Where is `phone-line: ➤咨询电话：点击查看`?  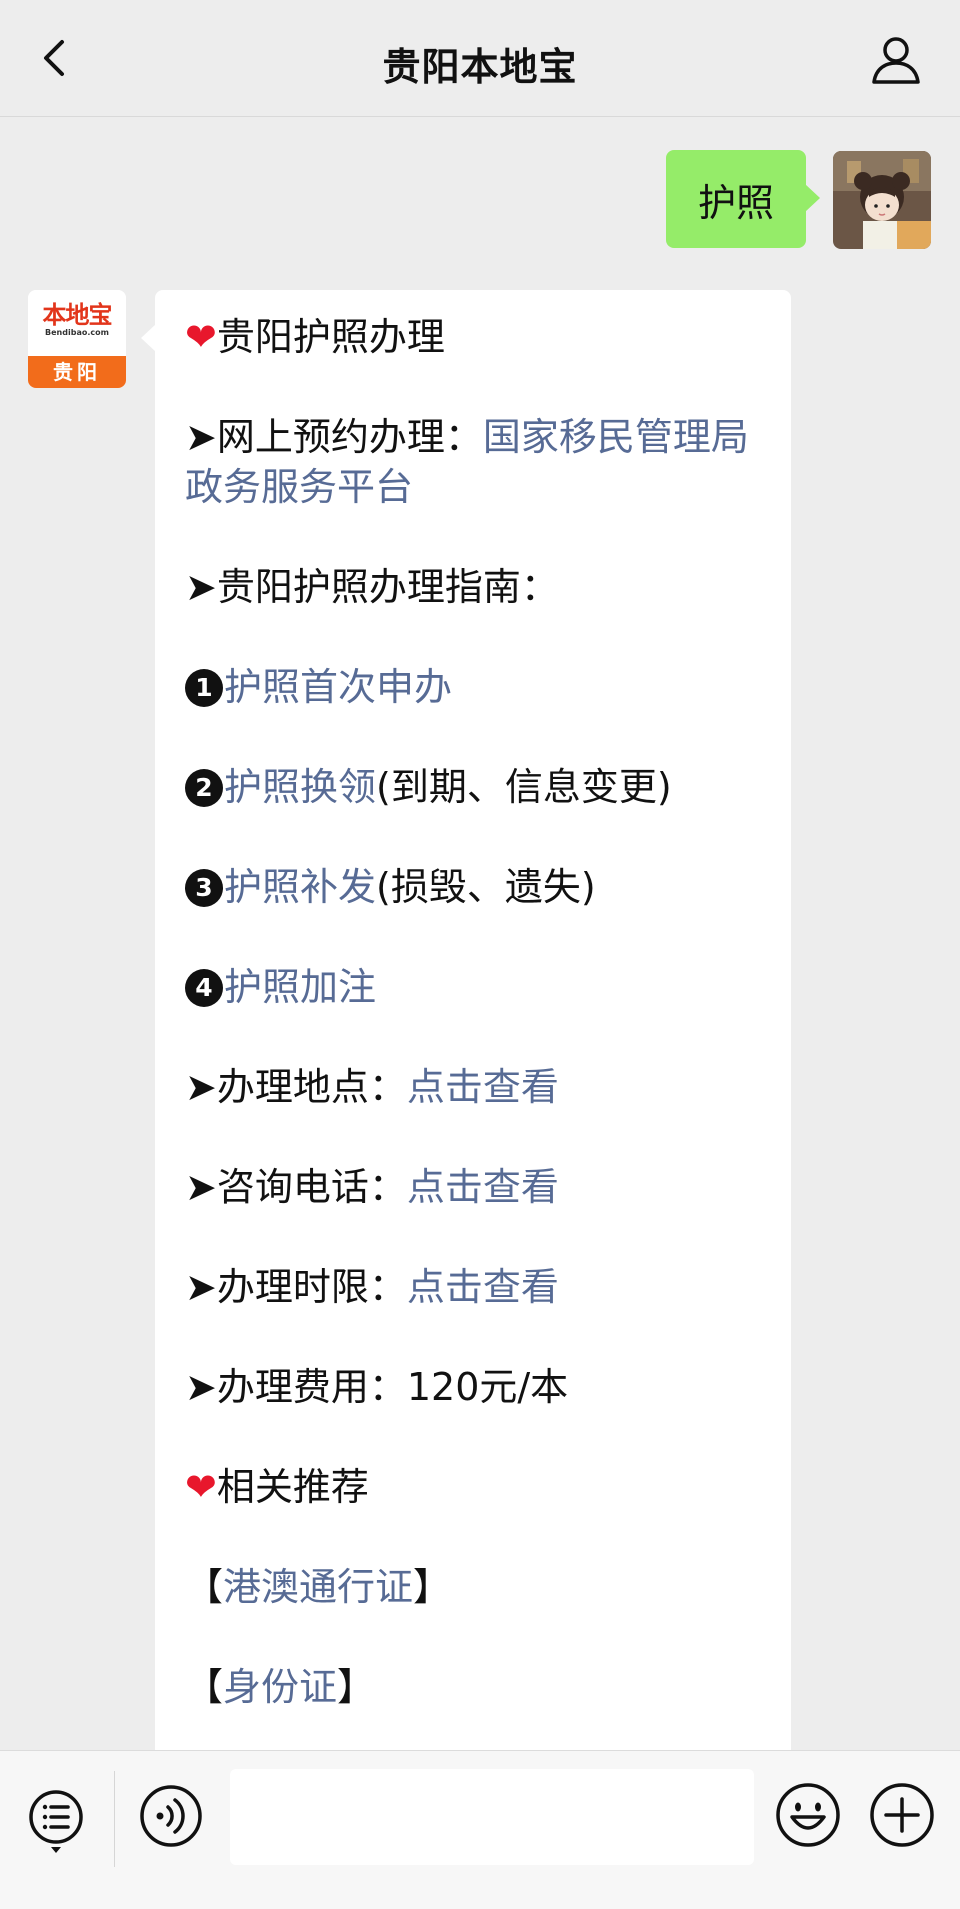 phone-line: ➤咨询电话：点击查看 is located at coordinates (480, 1187).